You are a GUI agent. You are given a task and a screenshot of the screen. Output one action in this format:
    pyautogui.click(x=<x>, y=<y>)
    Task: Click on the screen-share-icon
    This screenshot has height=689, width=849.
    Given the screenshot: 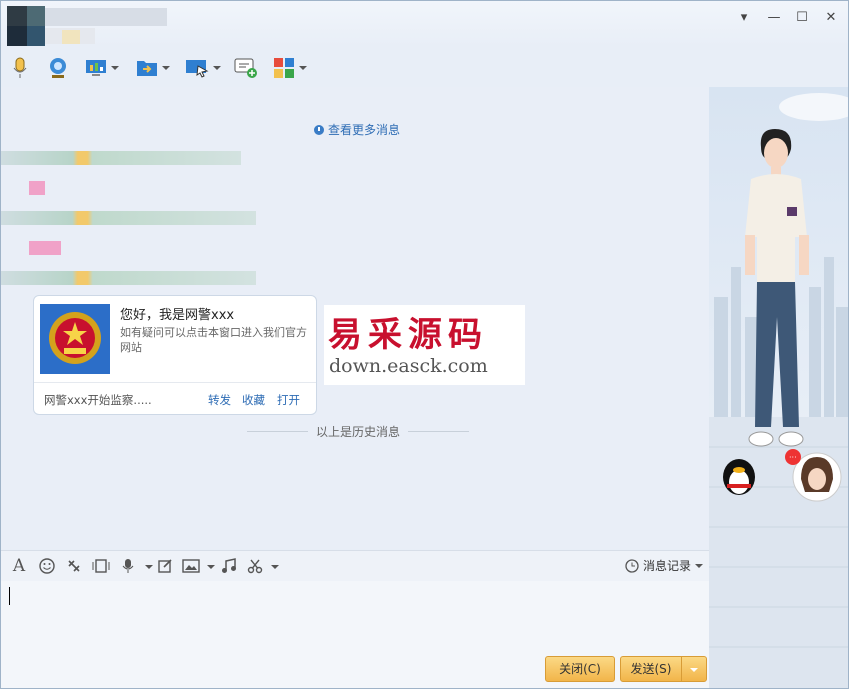 What is the action you would take?
    pyautogui.click(x=96, y=68)
    